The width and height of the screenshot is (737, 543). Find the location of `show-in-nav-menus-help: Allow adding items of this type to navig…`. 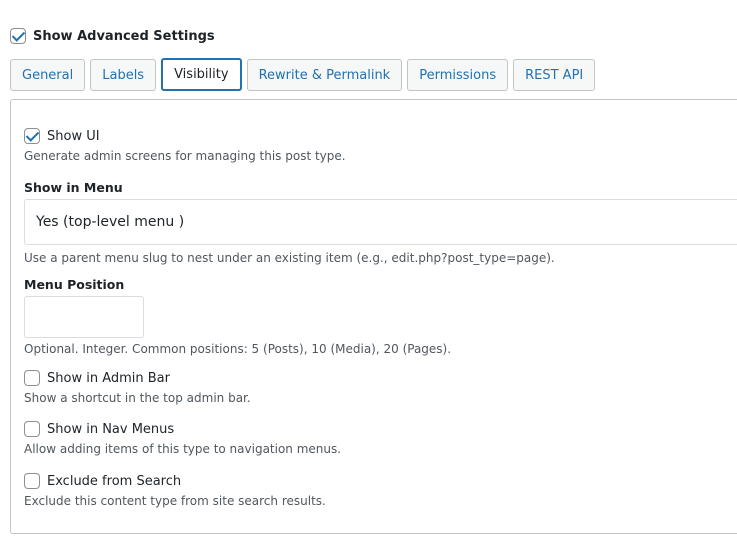

show-in-nav-menus-help: Allow adding items of this type to navig… is located at coordinates (183, 449).